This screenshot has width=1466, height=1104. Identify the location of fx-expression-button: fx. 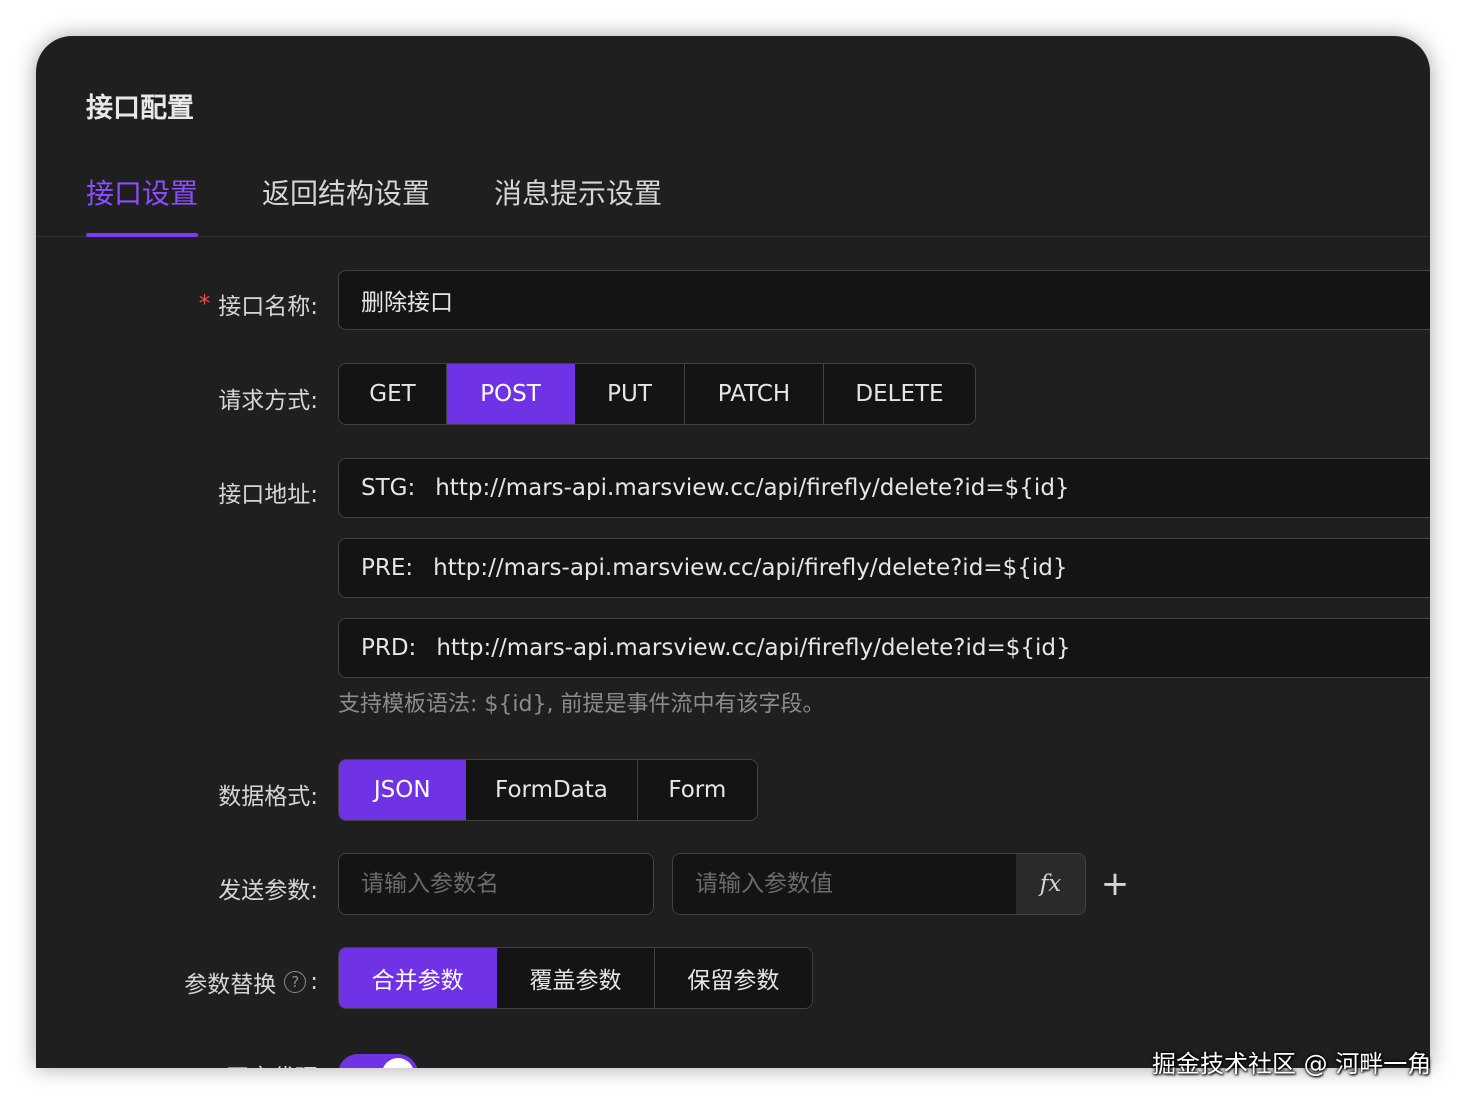
(1051, 884).